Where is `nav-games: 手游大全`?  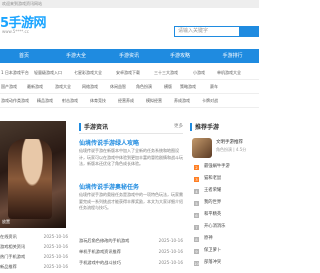 nav-games: 手游大全 is located at coordinates (76, 56).